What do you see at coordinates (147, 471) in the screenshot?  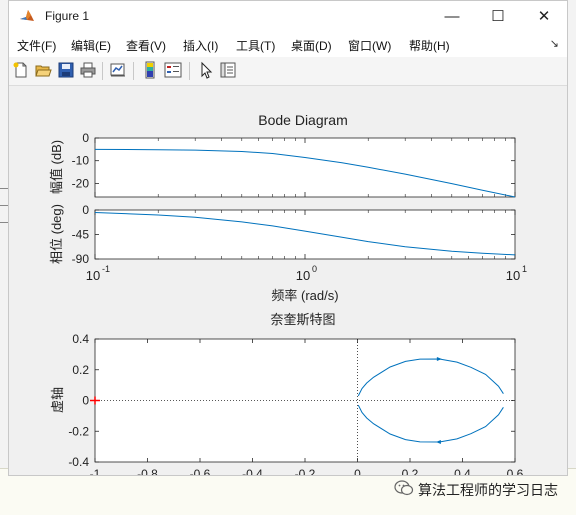 I see `nyquist-x-tick-label: -0.8` at bounding box center [147, 471].